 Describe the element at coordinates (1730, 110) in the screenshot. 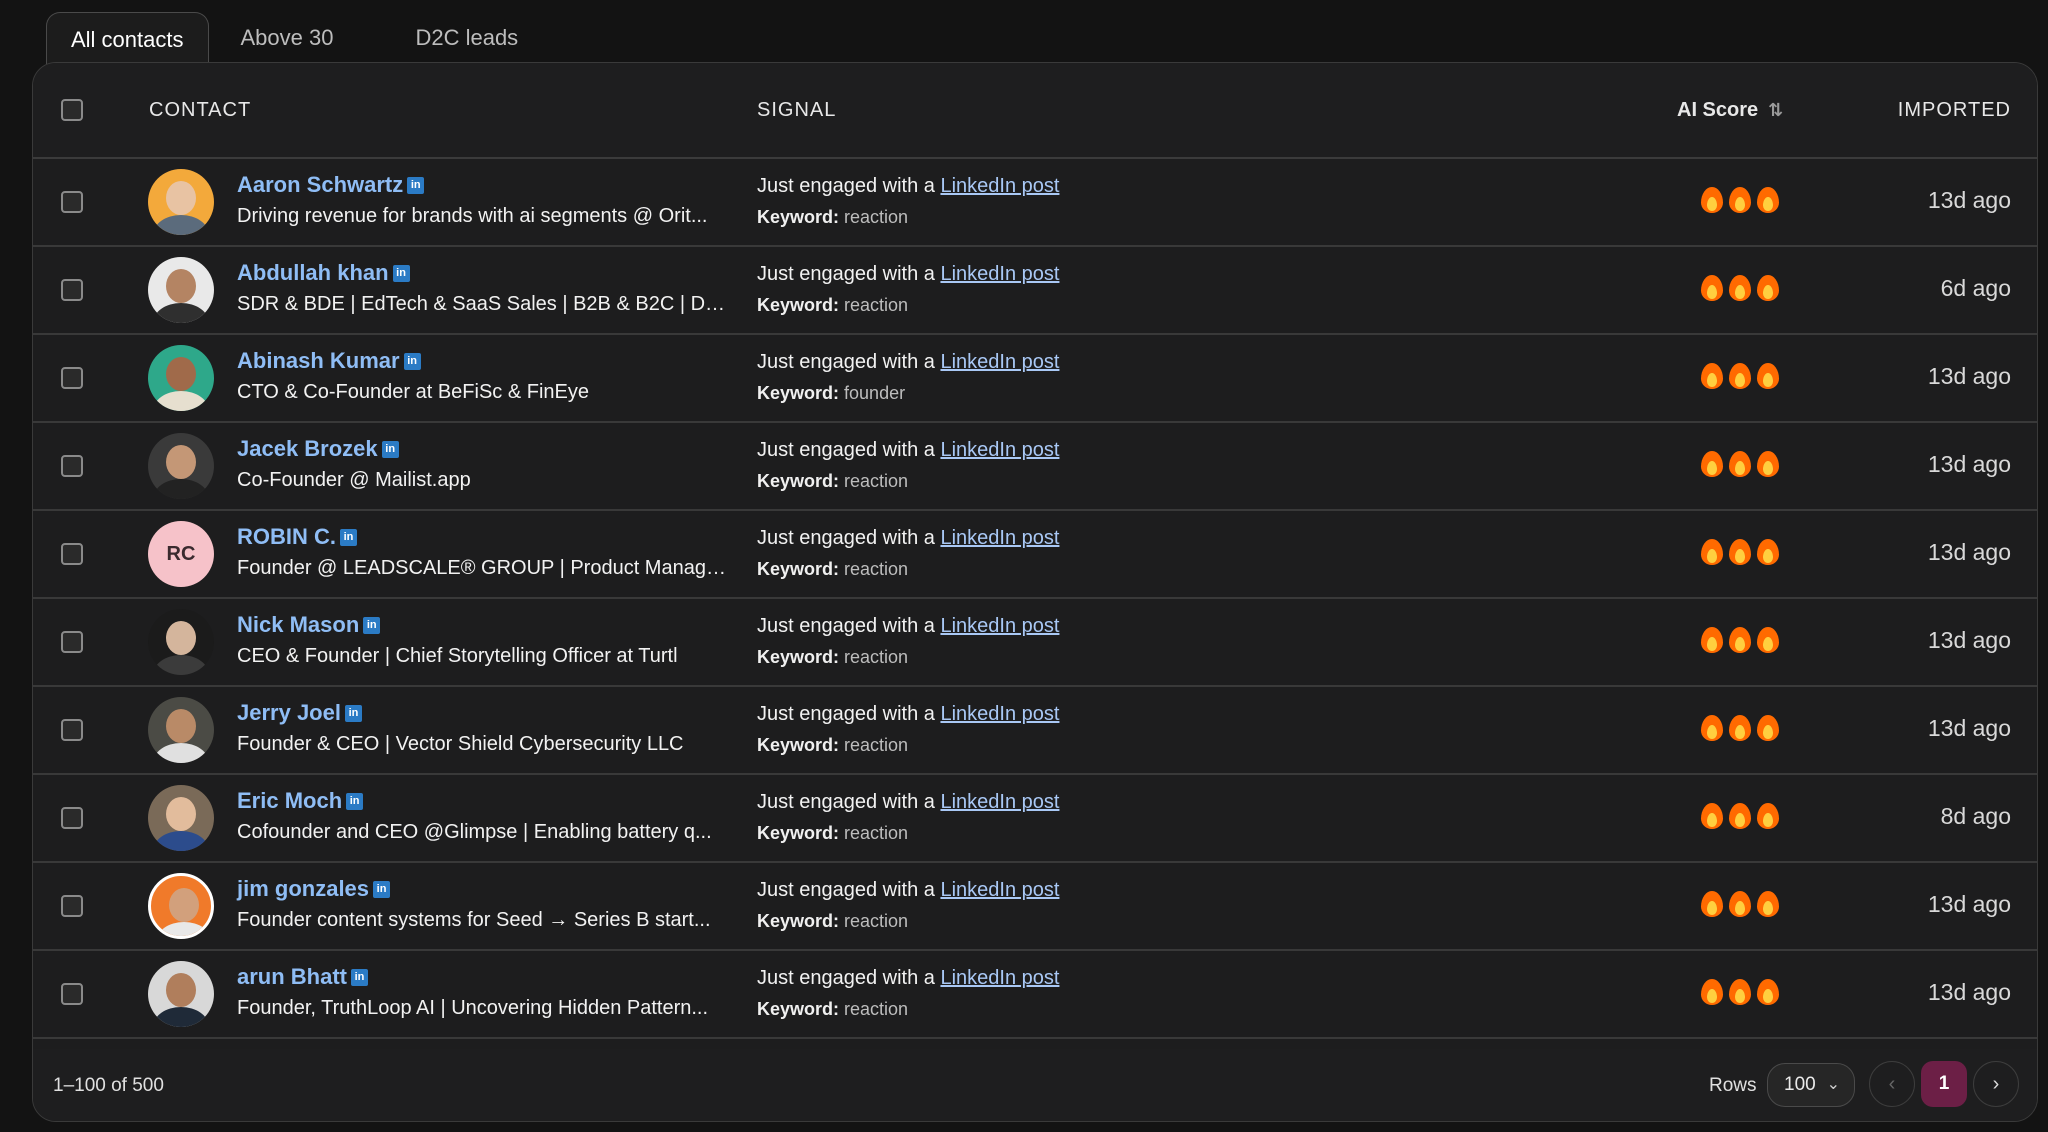

I see `column-header-ai-score: AI Score ⇅` at that location.